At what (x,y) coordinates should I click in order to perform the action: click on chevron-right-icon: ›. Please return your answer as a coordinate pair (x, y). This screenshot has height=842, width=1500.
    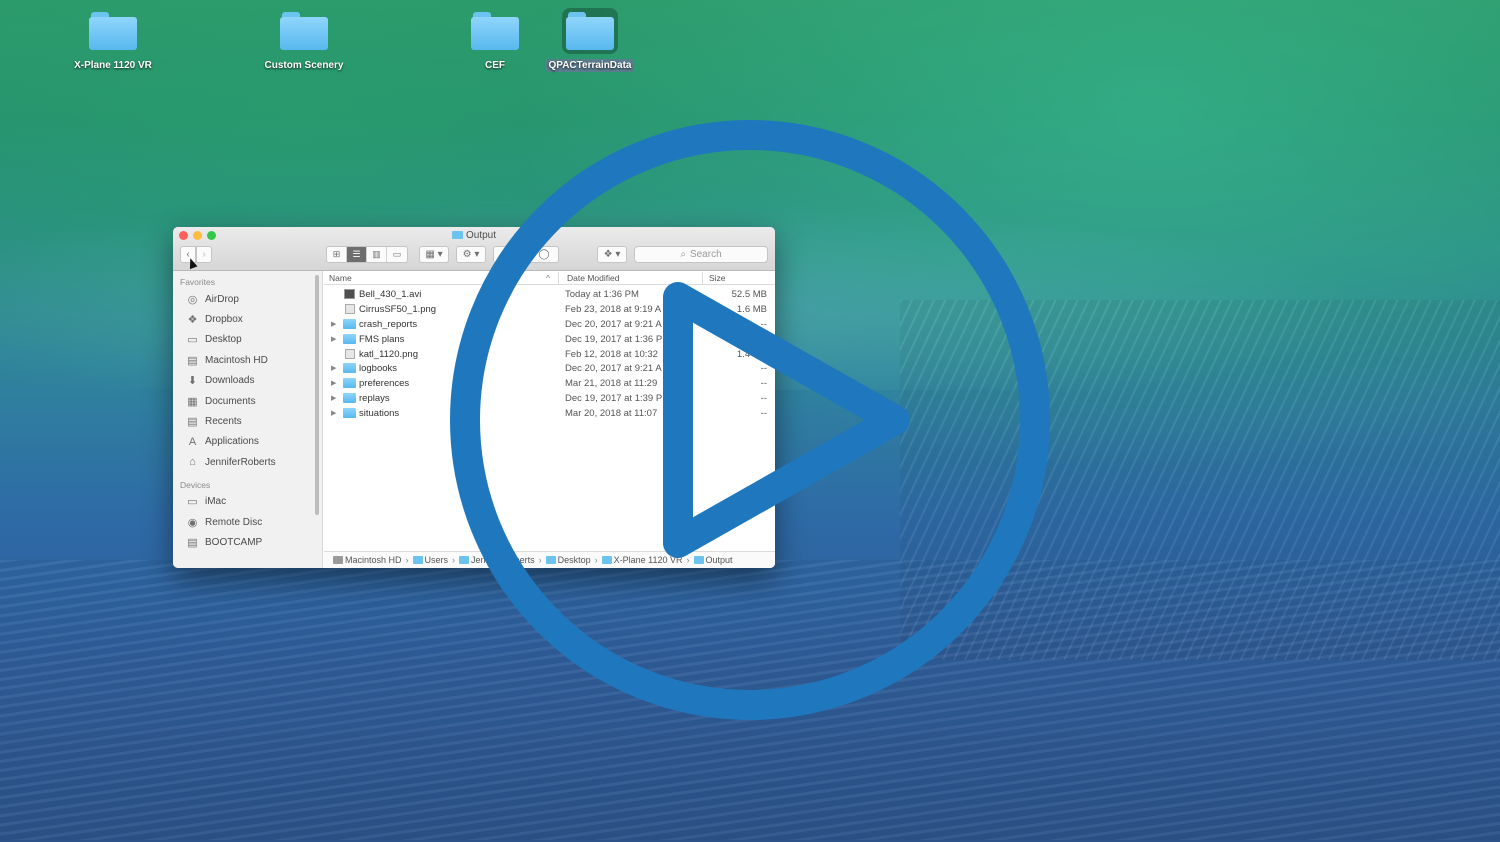
    Looking at the image, I should click on (204, 254).